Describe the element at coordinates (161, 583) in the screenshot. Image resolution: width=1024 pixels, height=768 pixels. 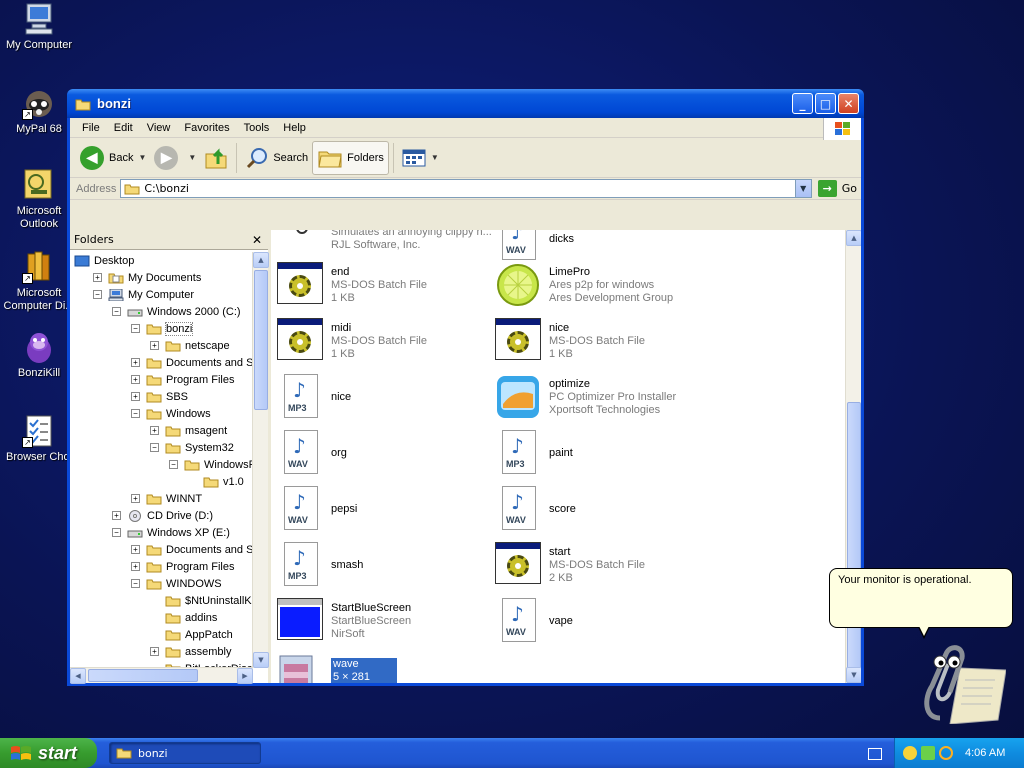
I see `tree-item: − WINDOWS` at that location.